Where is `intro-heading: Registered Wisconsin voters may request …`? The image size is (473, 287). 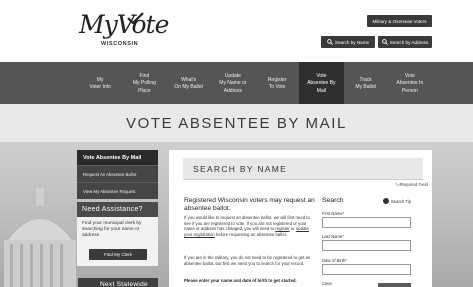
intro-heading: Registered Wisconsin voters may request … is located at coordinates (249, 204).